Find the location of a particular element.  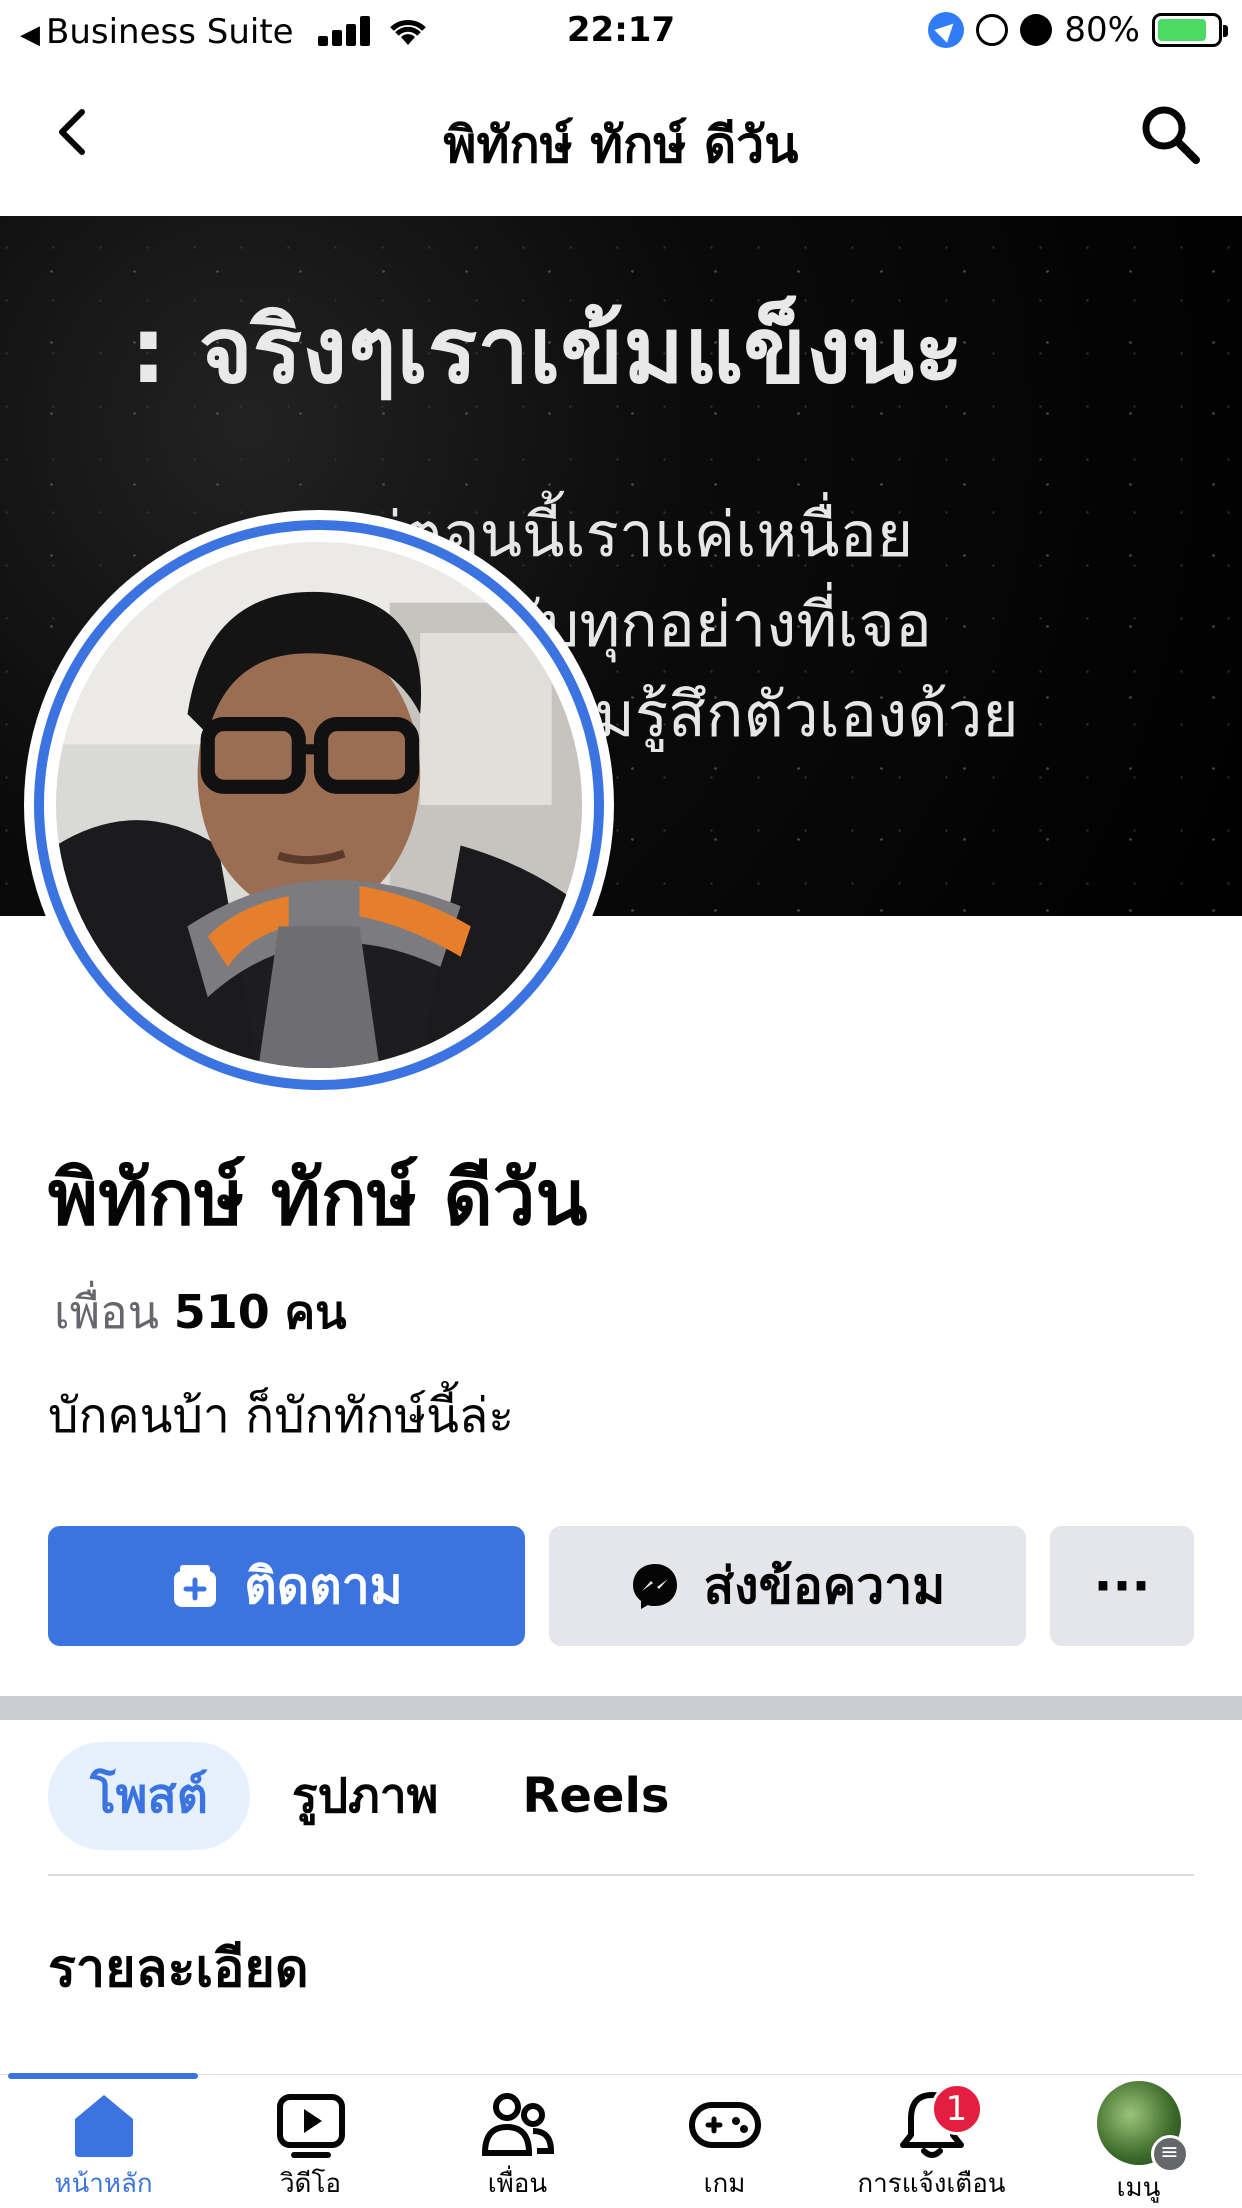

tabbar-video: วิดีโอ is located at coordinates (310, 2141).